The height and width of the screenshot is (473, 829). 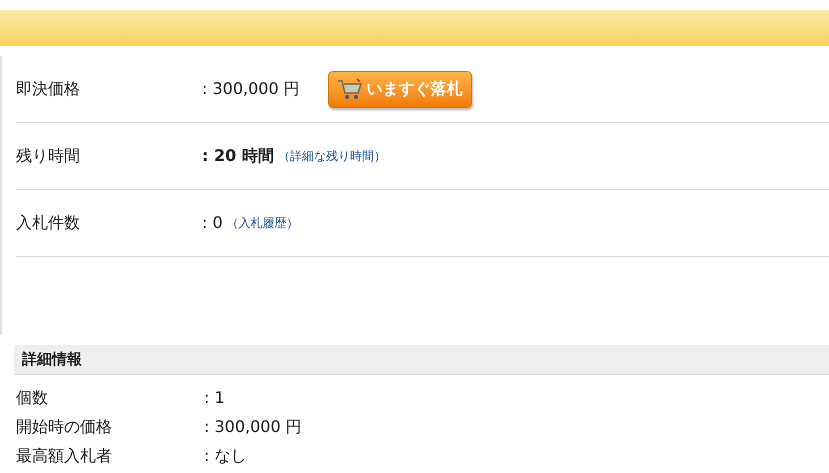 What do you see at coordinates (48, 89) in the screenshot?
I see `field-label: 即決価格` at bounding box center [48, 89].